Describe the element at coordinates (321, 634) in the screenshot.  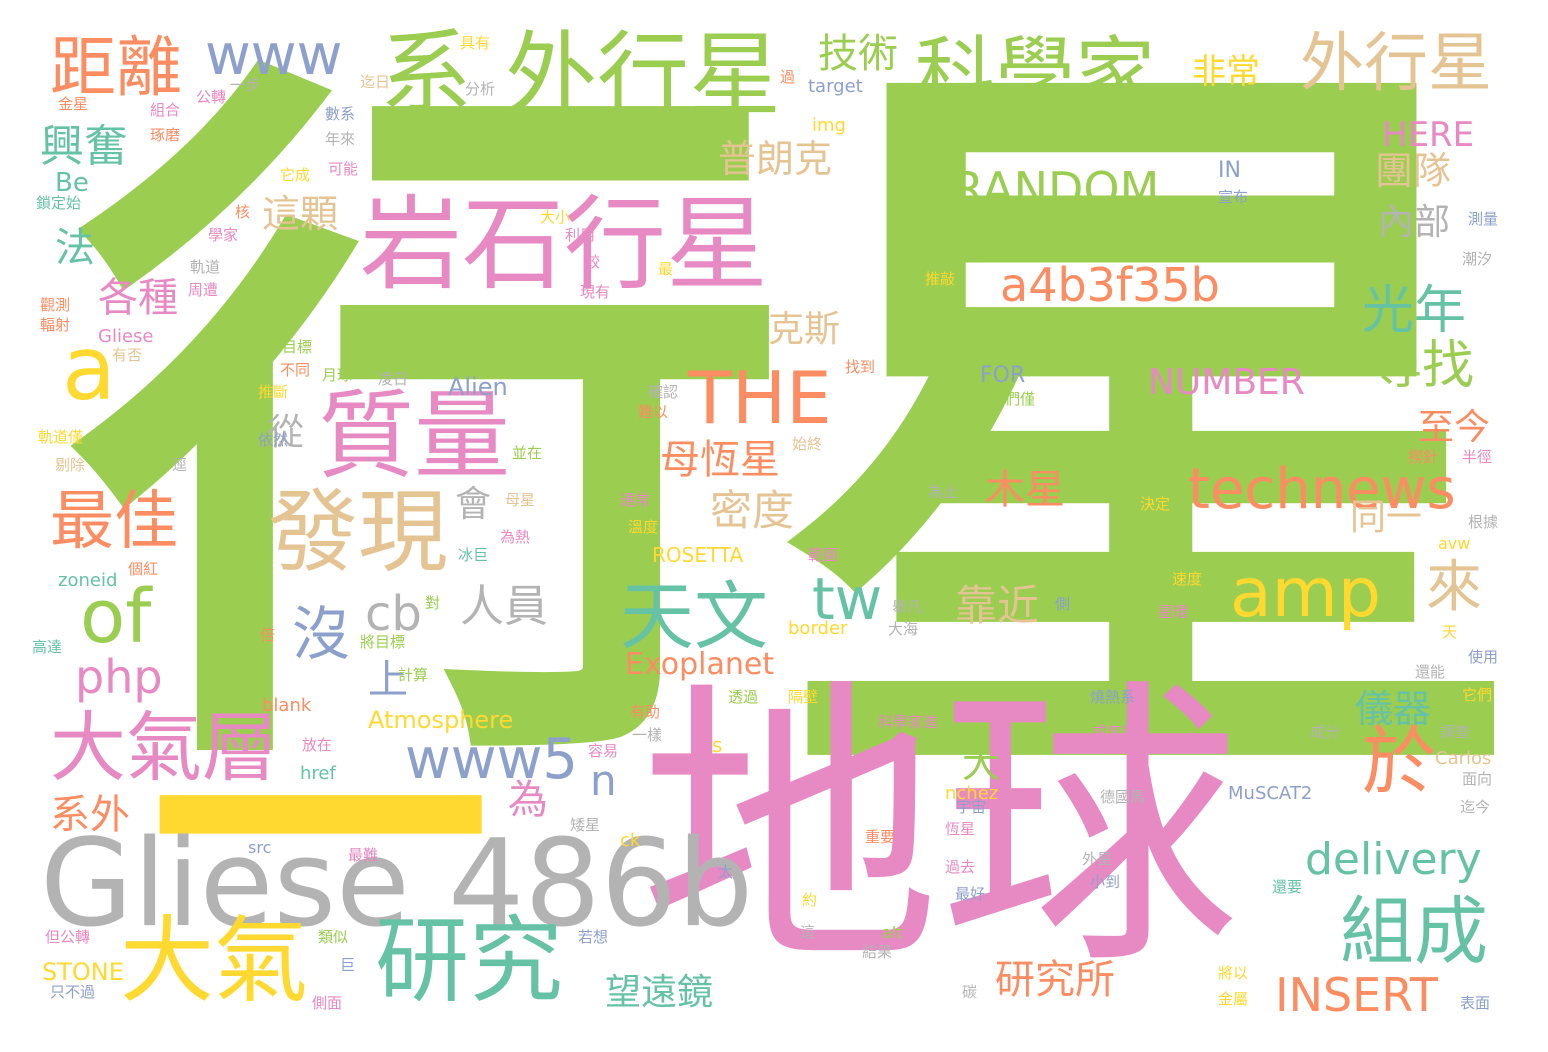
I see `word: 沒` at that location.